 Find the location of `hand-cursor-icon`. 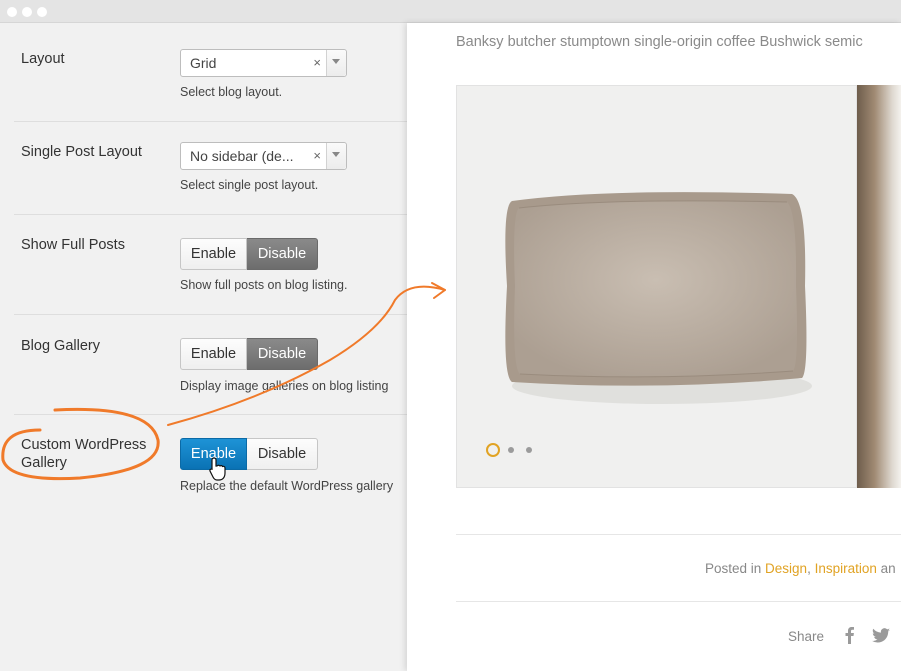

hand-cursor-icon is located at coordinates (217, 469).